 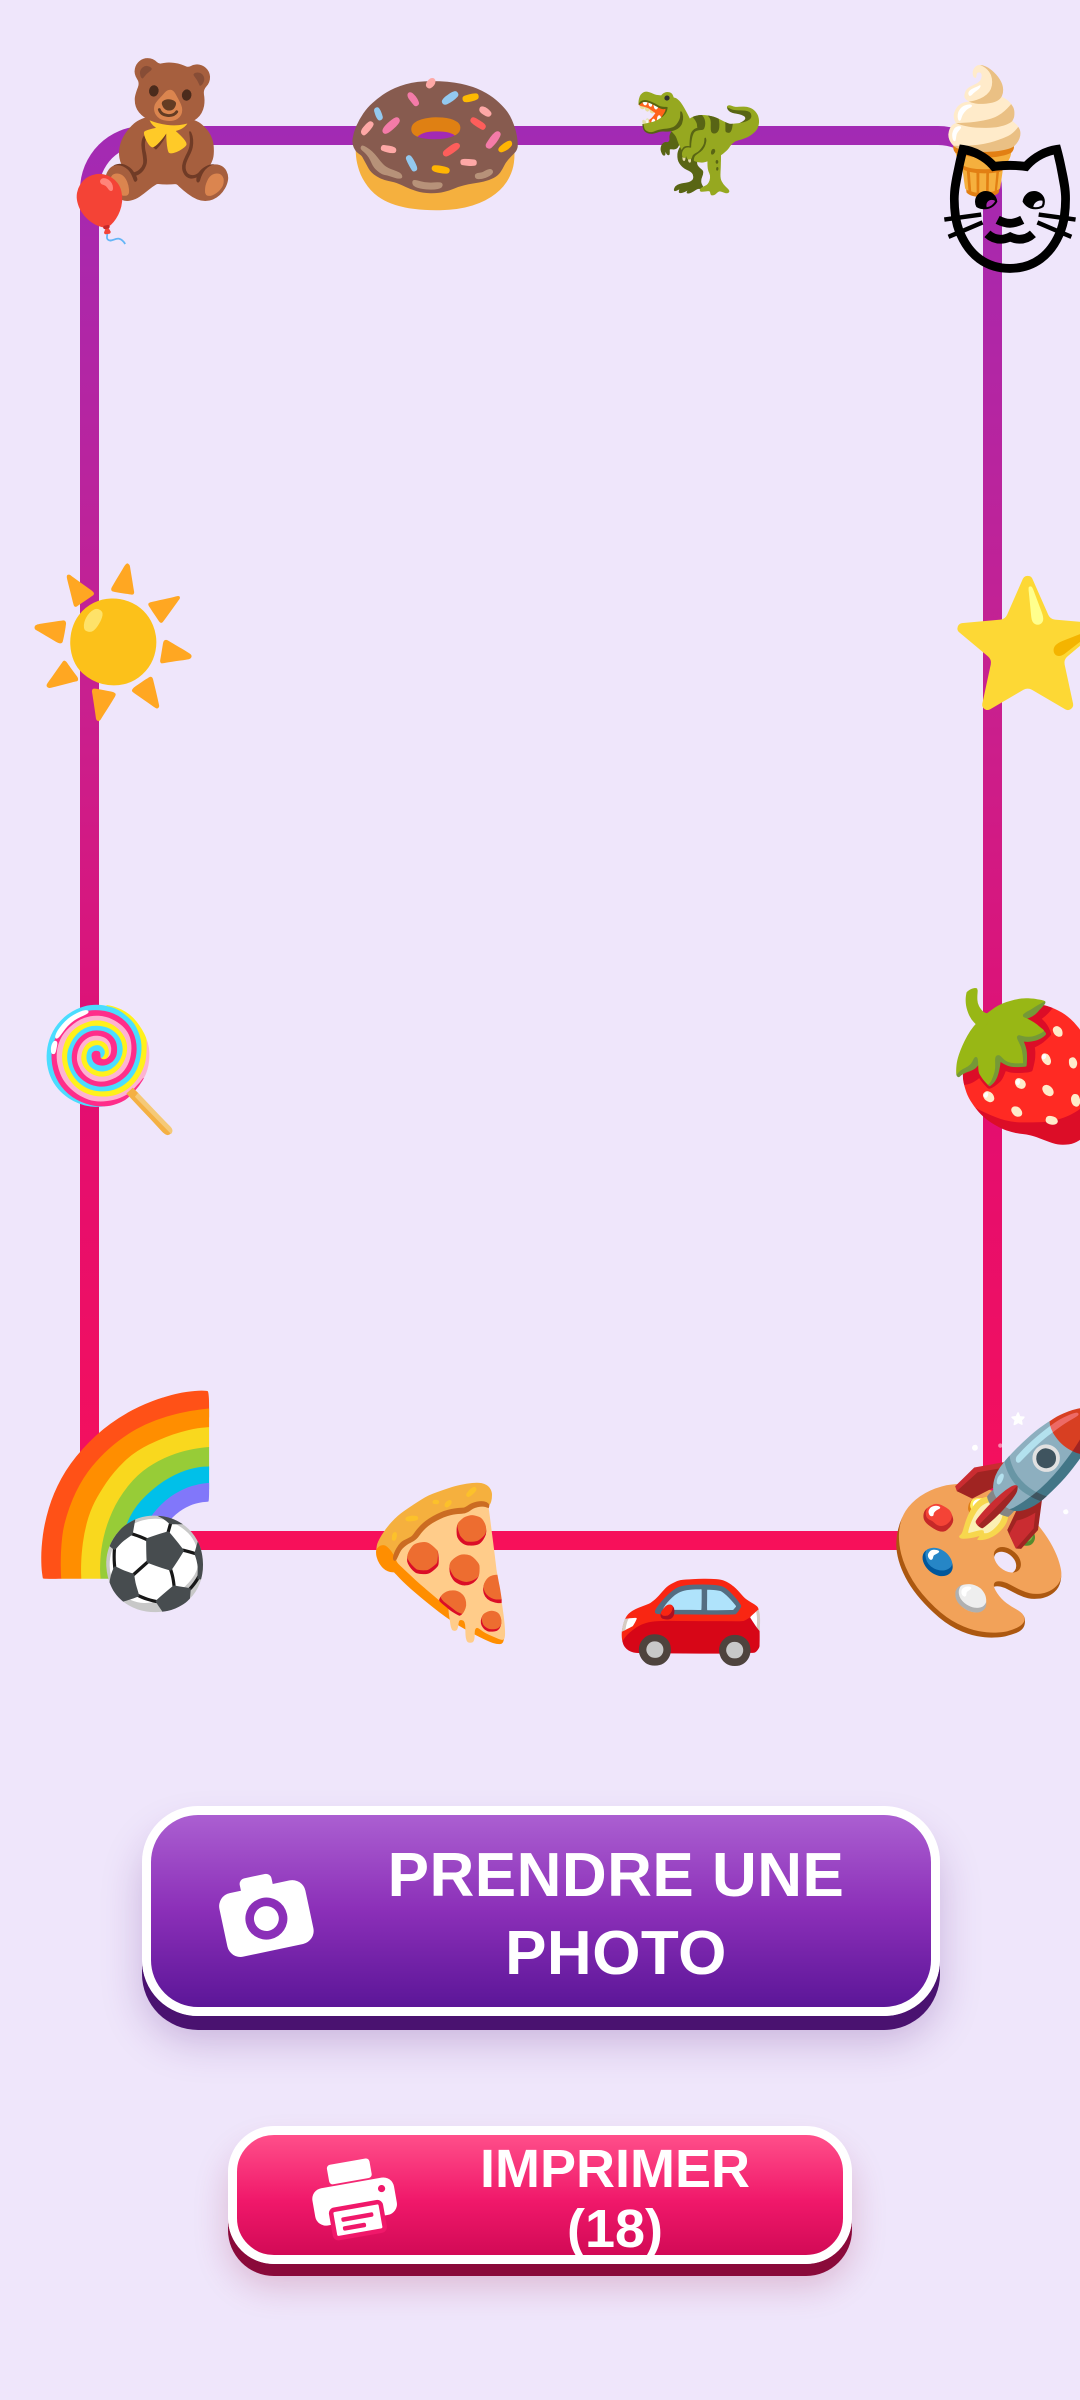 I want to click on print-button: IMPRIMER (18), so click(x=540, y=2195).